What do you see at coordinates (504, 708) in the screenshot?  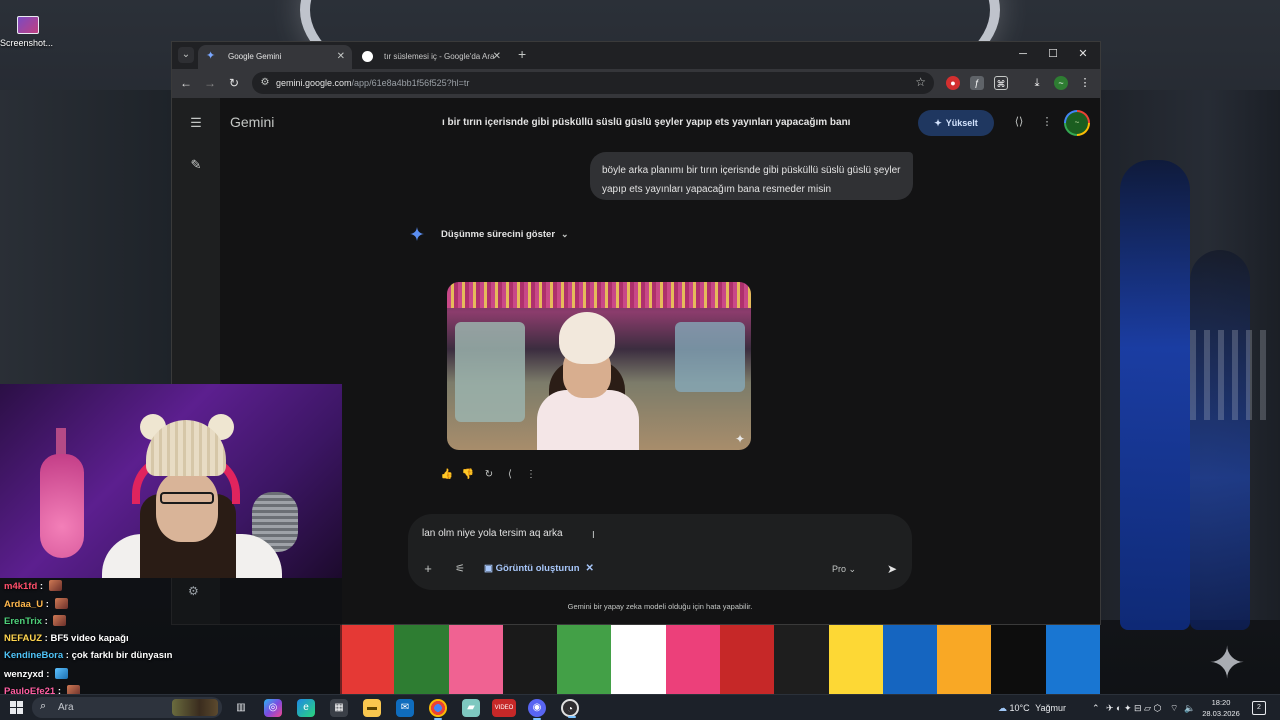 I see `video-maker-icon: VIDEO` at bounding box center [504, 708].